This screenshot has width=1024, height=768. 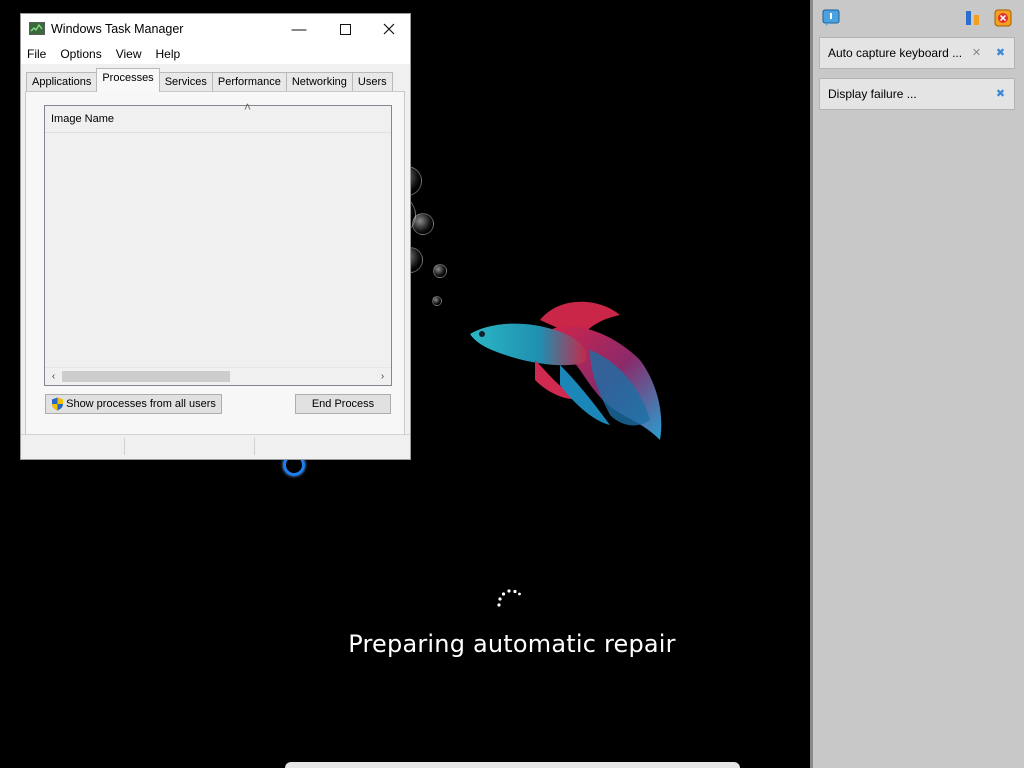 What do you see at coordinates (382, 376) in the screenshot?
I see `scroll-right-icon: ›` at bounding box center [382, 376].